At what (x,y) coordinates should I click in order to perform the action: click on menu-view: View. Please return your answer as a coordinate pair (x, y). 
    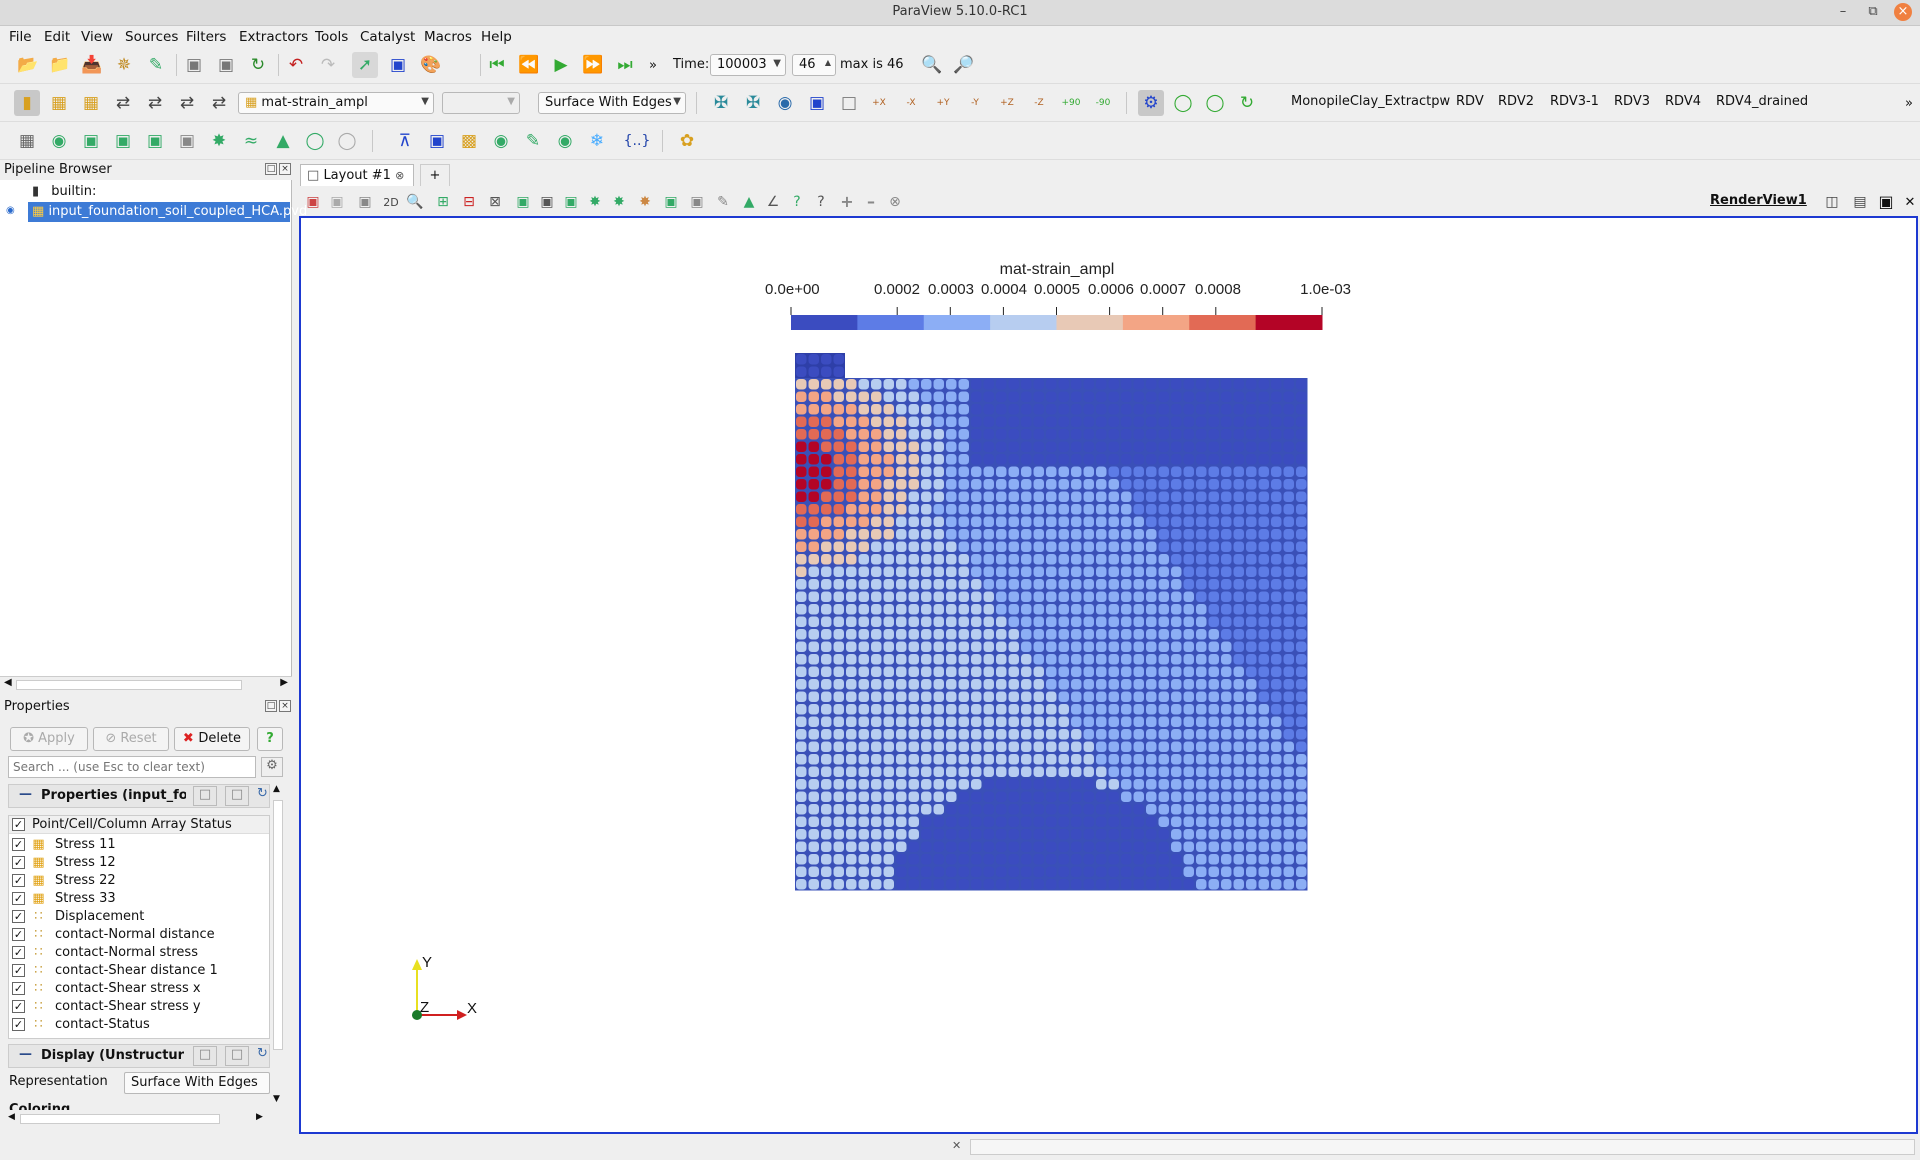
    Looking at the image, I should click on (97, 37).